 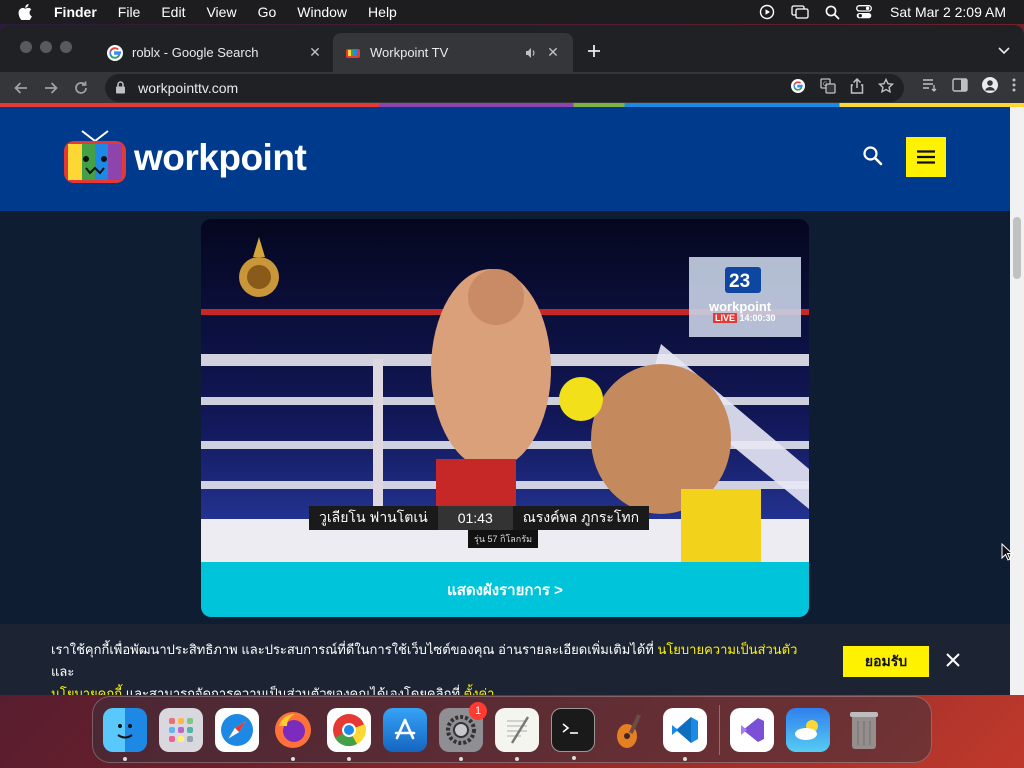 I want to click on tab-google-search: roblx - Google Search ✕, so click(x=215, y=52).